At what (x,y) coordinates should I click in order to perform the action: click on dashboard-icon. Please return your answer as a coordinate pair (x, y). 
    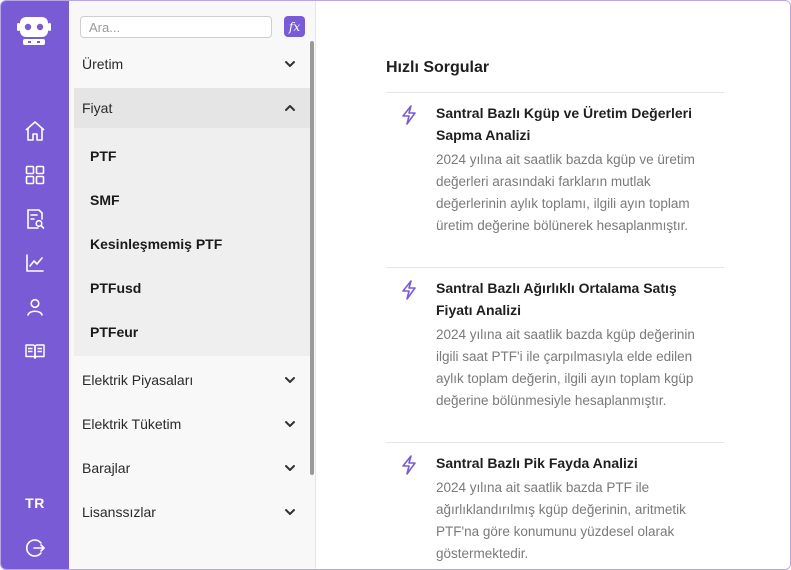
    Looking at the image, I should click on (35, 175).